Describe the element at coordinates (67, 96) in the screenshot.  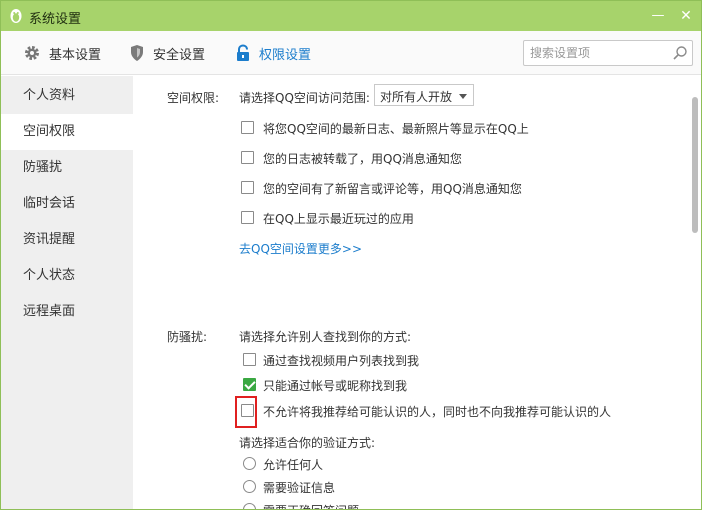
I see `sidebar-item-profile: 个人资料` at that location.